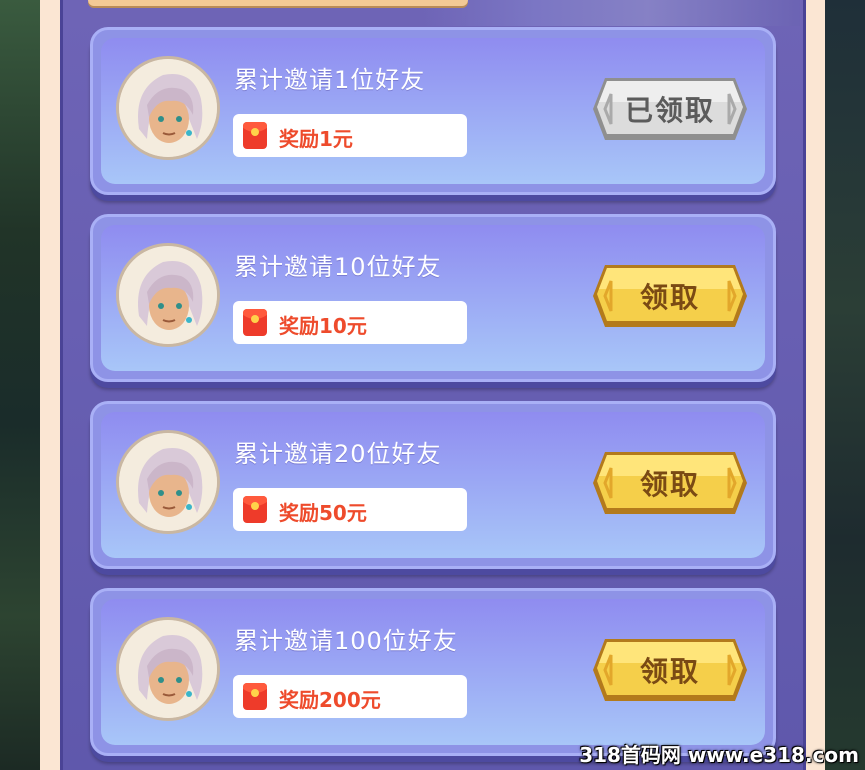 The image size is (865, 770). Describe the element at coordinates (20, 385) in the screenshot. I see `background-left` at that location.